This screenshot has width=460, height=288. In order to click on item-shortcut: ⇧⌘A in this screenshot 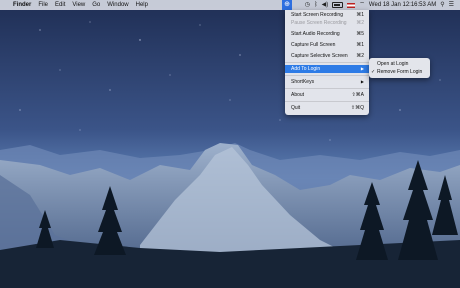, I will do `click(357, 95)`.